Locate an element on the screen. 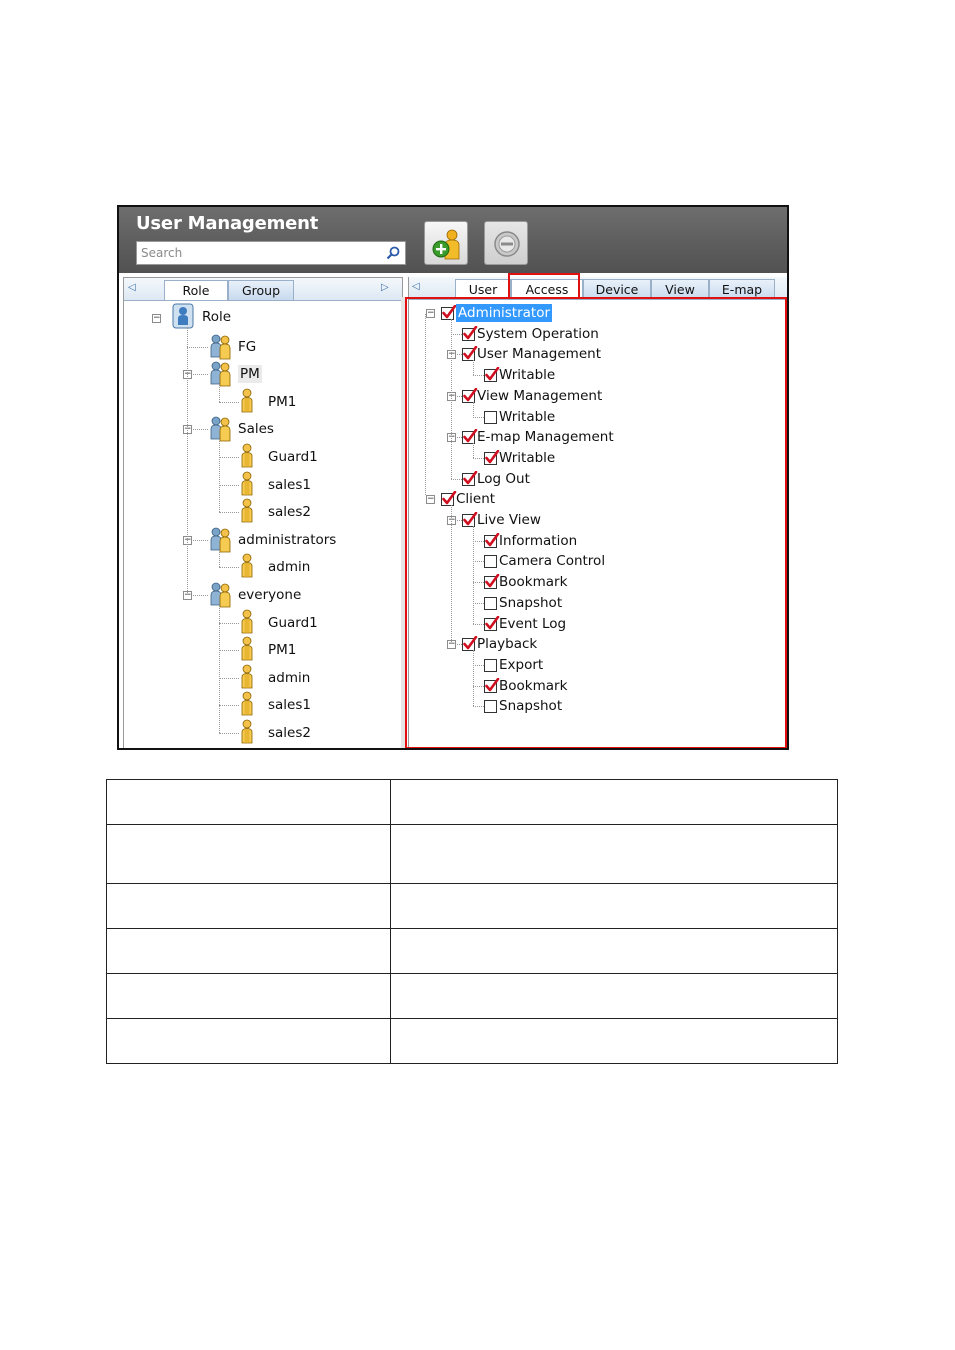  permission-label: Camera Control is located at coordinates (552, 561).